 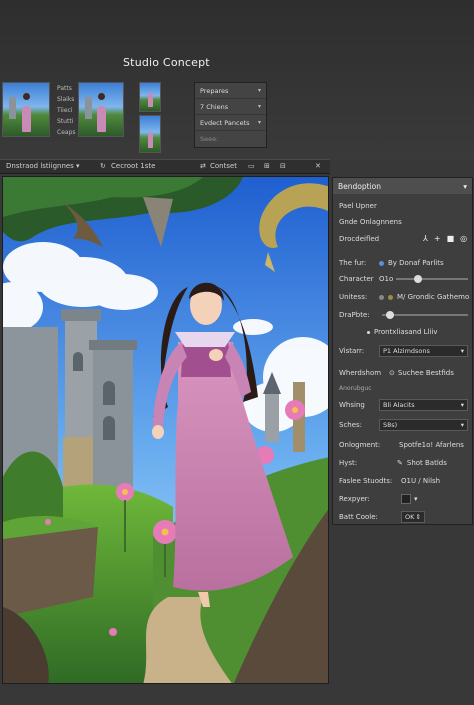 I want to click on panel-row-dropdown: Whsing Bli Alacits ▾, so click(x=403, y=405).